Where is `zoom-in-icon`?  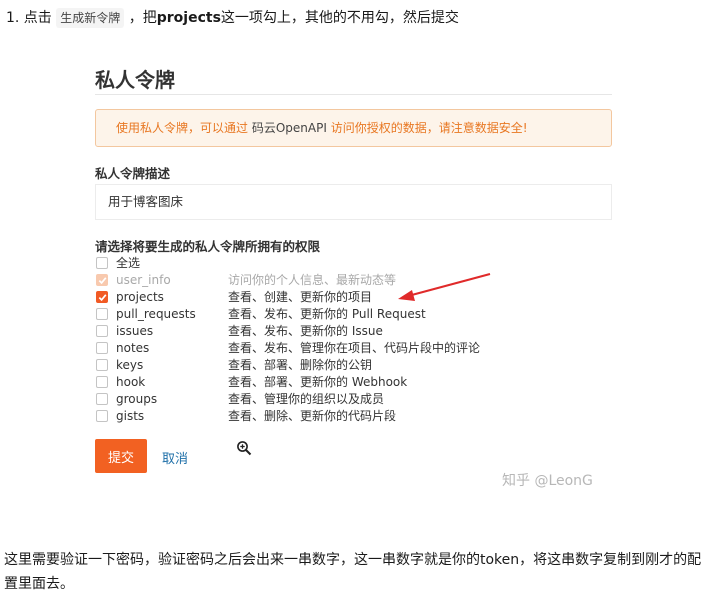 zoom-in-icon is located at coordinates (244, 448).